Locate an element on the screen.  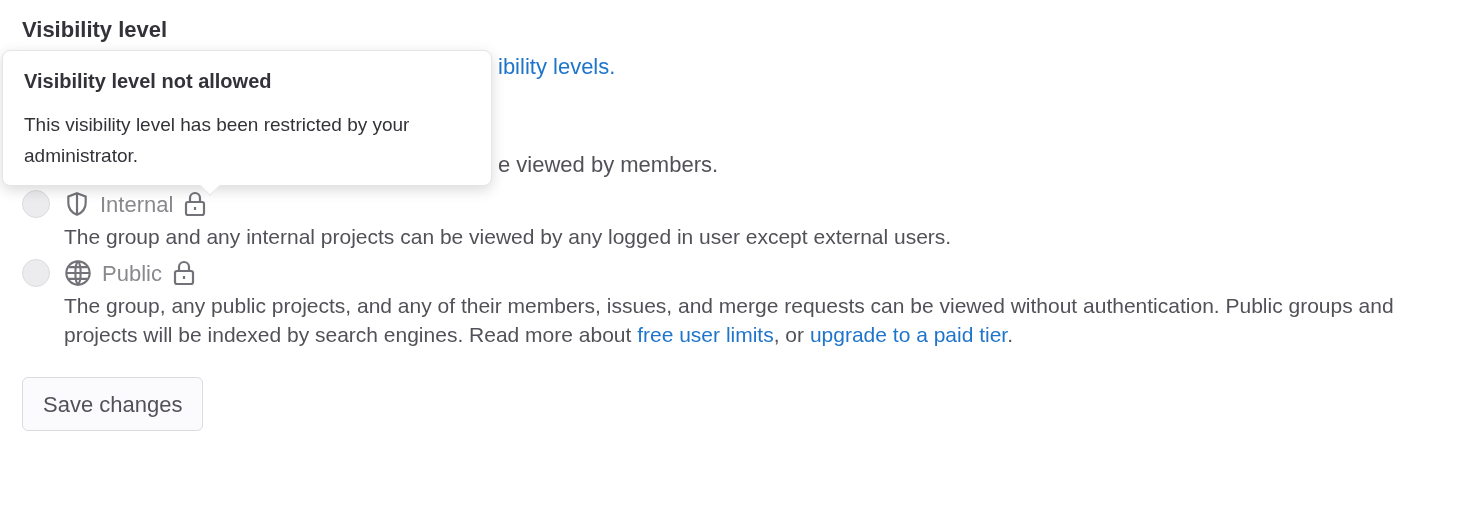
option-description: e viewed by members. is located at coordinates (608, 164).